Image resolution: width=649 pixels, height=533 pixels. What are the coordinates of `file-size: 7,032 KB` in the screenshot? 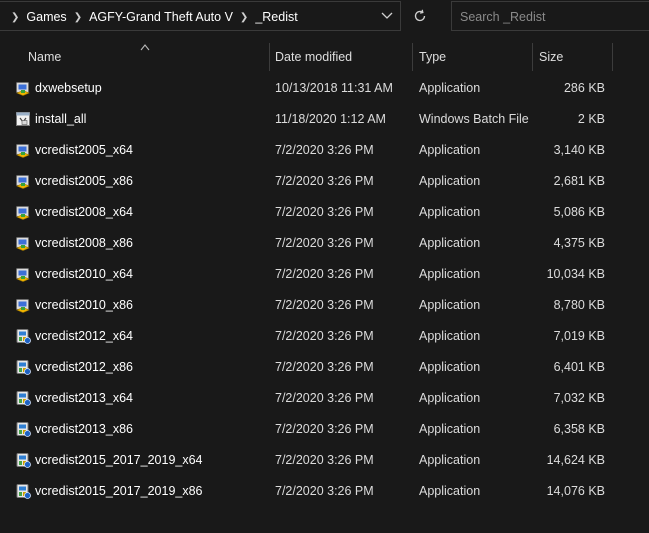 It's located at (579, 398).